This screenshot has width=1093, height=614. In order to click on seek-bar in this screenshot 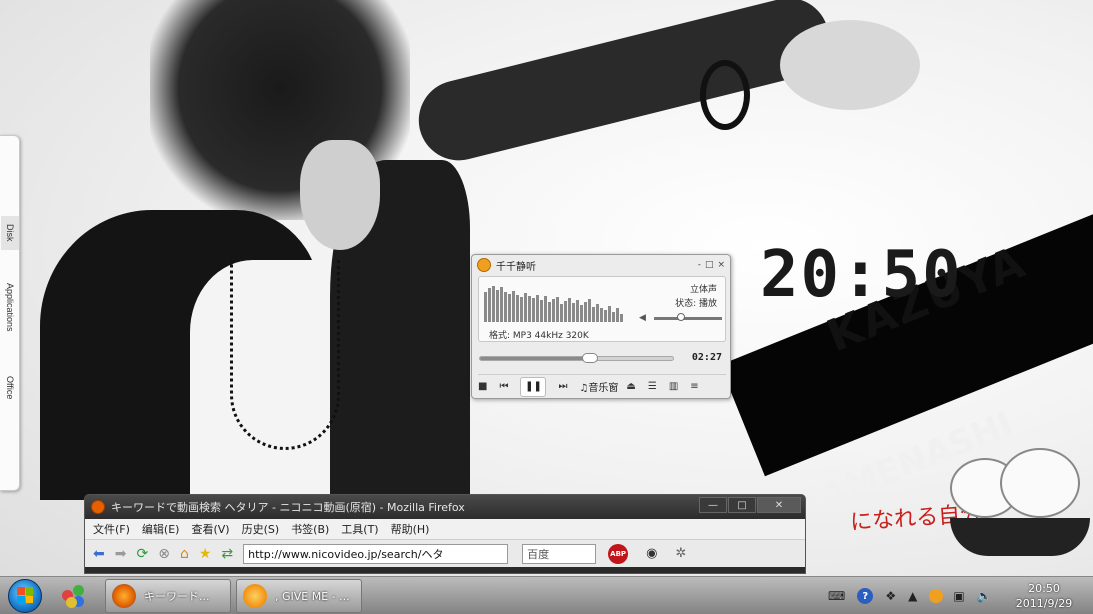, I will do `click(576, 358)`.